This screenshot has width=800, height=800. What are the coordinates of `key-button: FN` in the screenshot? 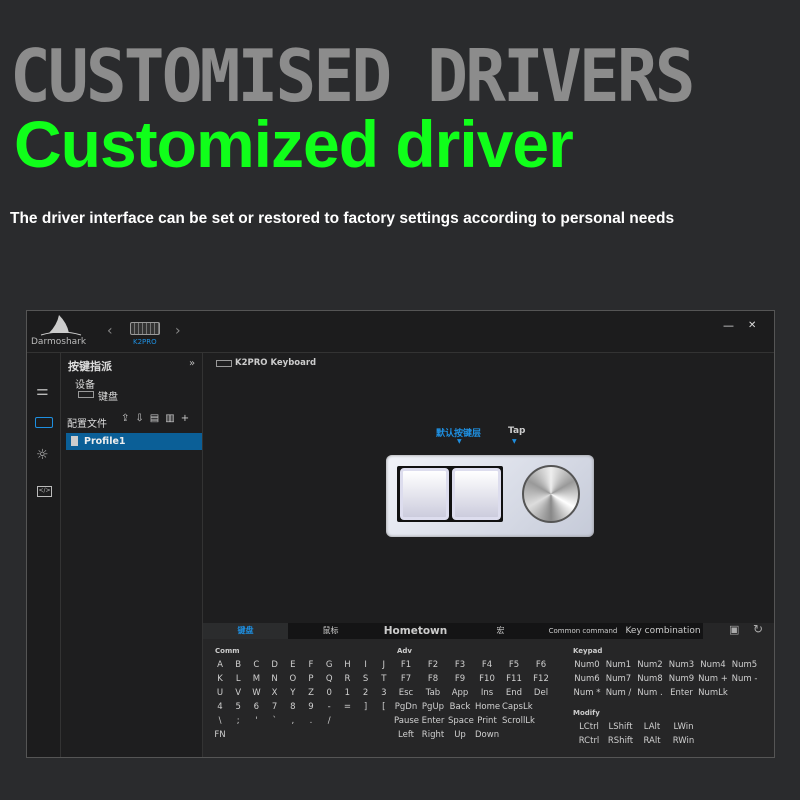 It's located at (220, 735).